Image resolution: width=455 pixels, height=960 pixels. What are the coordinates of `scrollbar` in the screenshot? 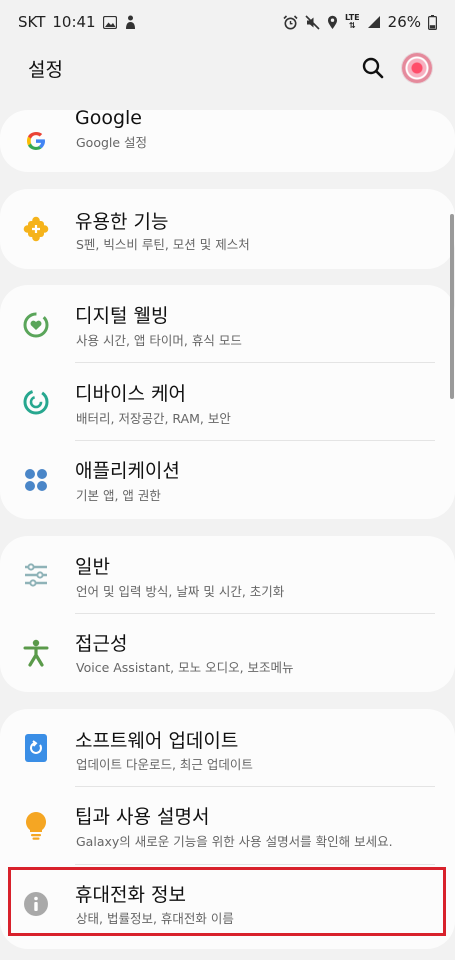 It's located at (452, 306).